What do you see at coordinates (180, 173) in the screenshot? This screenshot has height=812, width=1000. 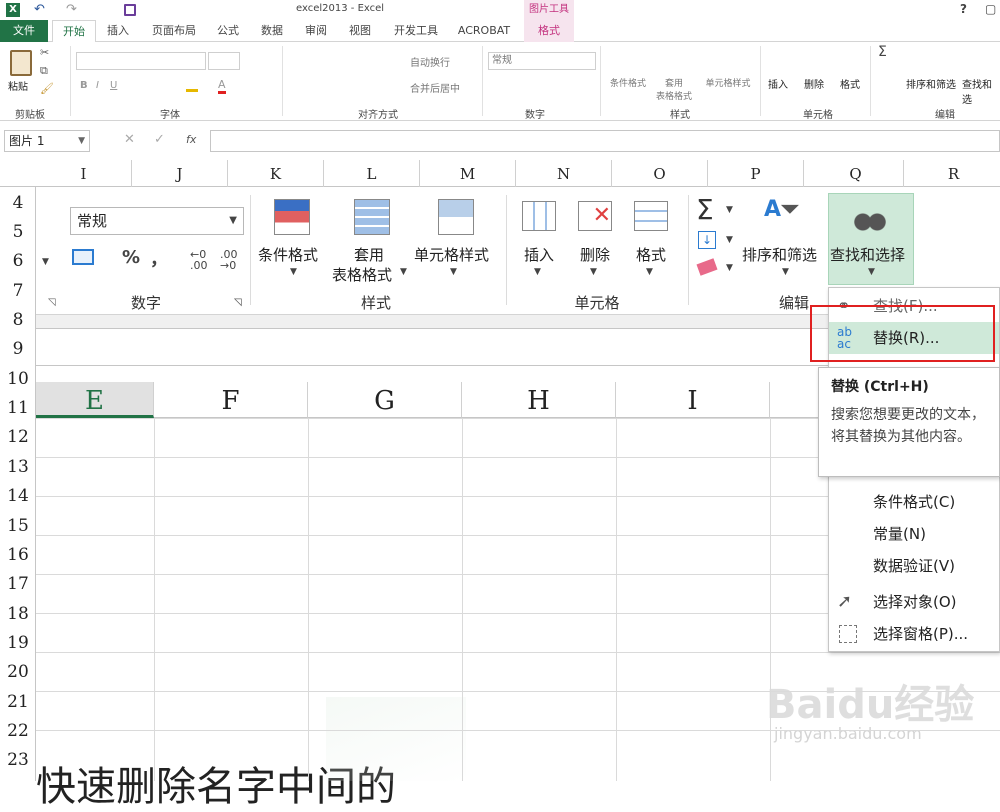 I see `column-header: J` at bounding box center [180, 173].